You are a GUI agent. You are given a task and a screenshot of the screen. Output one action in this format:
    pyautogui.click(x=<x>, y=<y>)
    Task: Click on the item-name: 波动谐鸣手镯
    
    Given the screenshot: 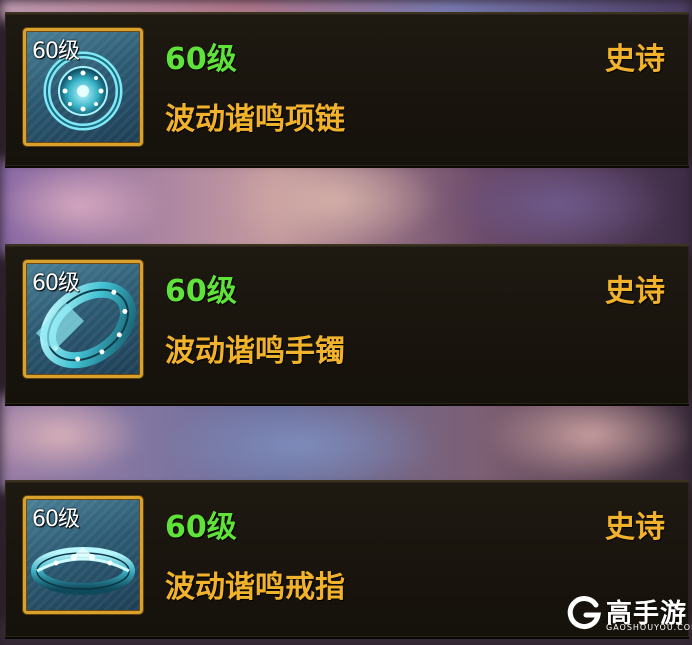 What is the action you would take?
    pyautogui.click(x=255, y=351)
    